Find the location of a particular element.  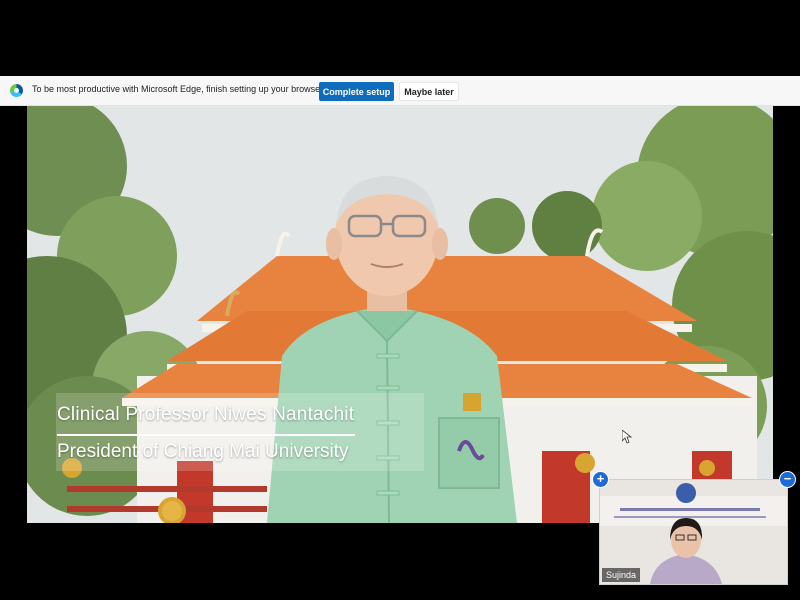

maybe-later-button: Maybe later is located at coordinates (429, 91).